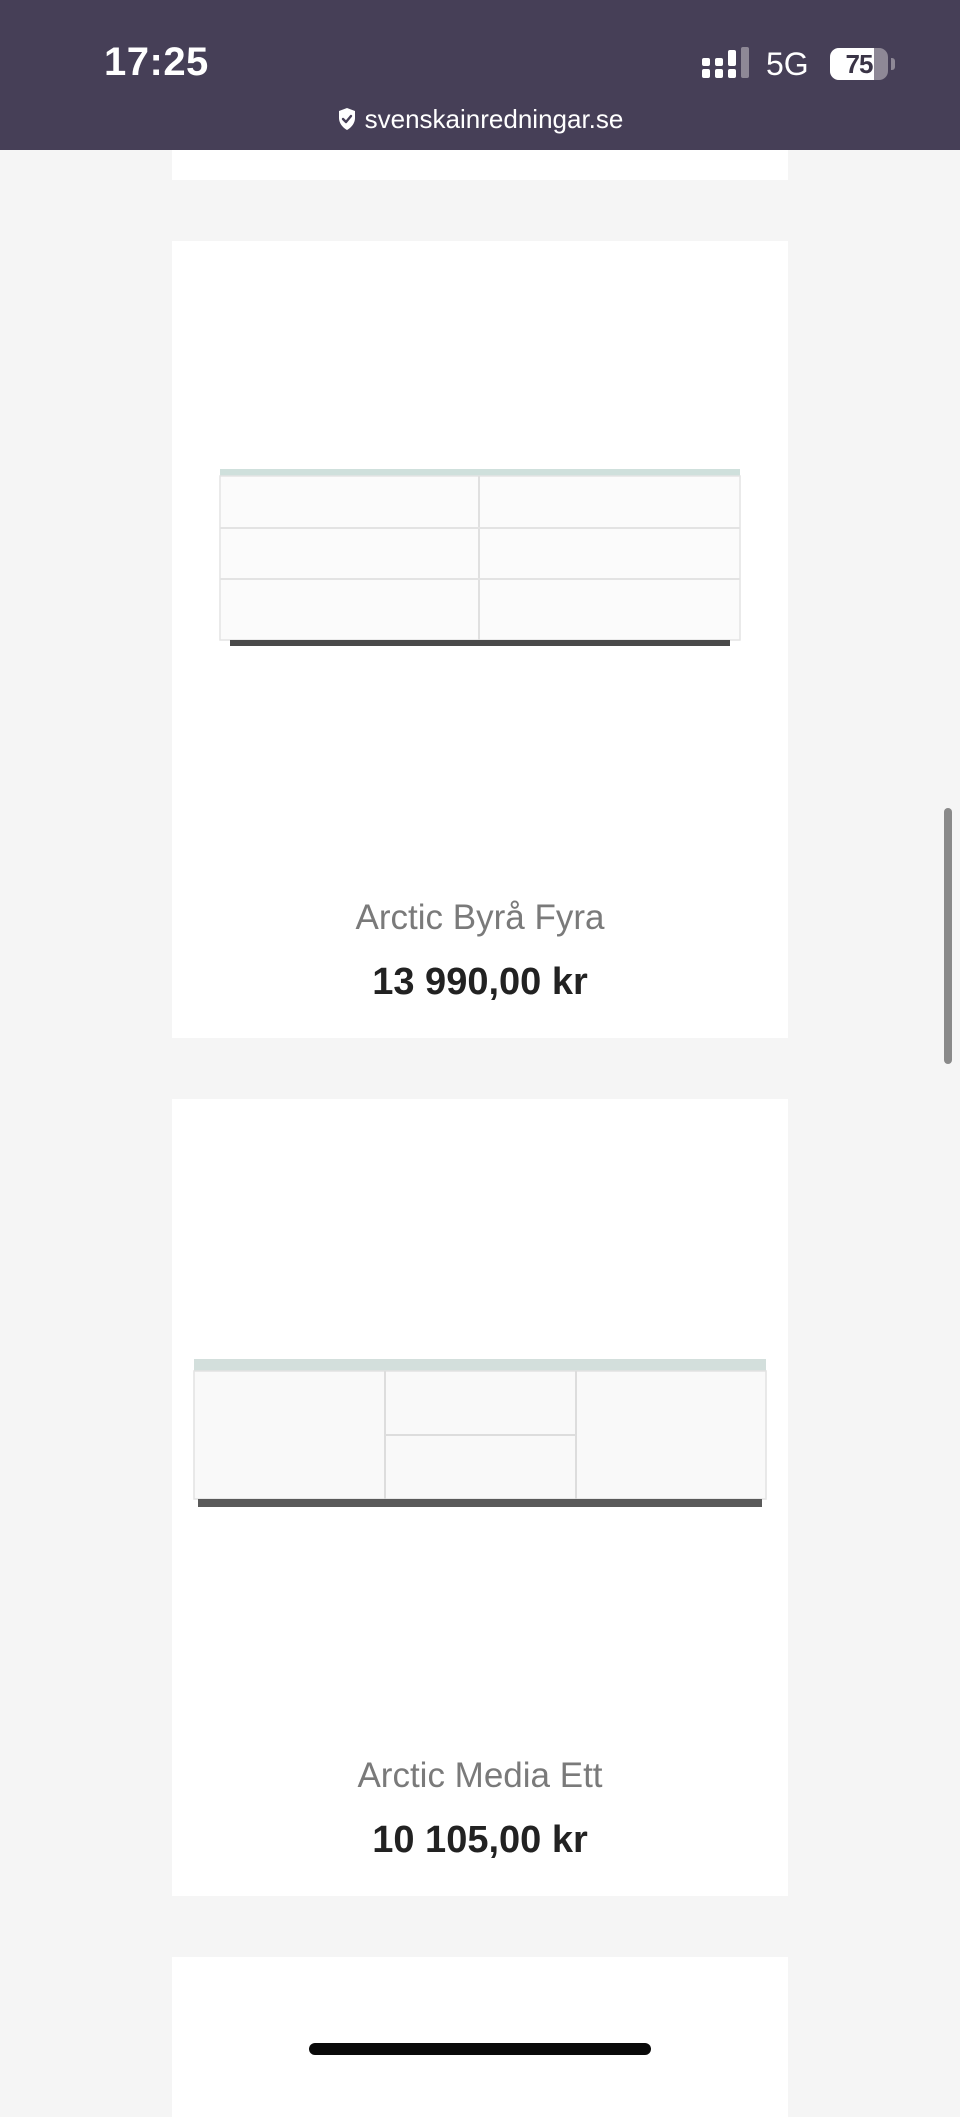  Describe the element at coordinates (480, 1776) in the screenshot. I see `product-name: Arctic Media Ett` at that location.